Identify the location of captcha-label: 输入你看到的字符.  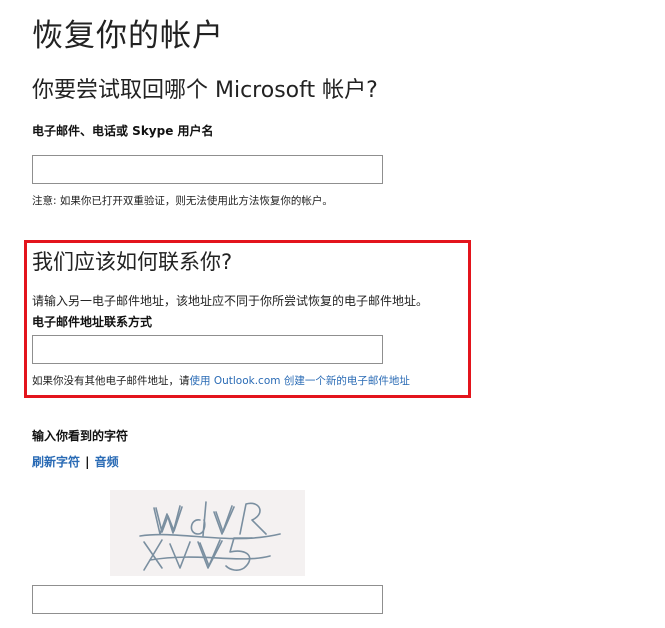
(80, 436).